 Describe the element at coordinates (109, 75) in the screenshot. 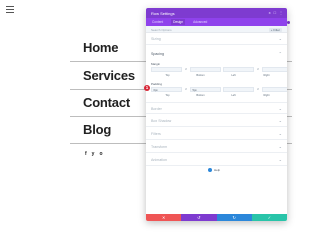

I see `menu-item-services: Services` at that location.